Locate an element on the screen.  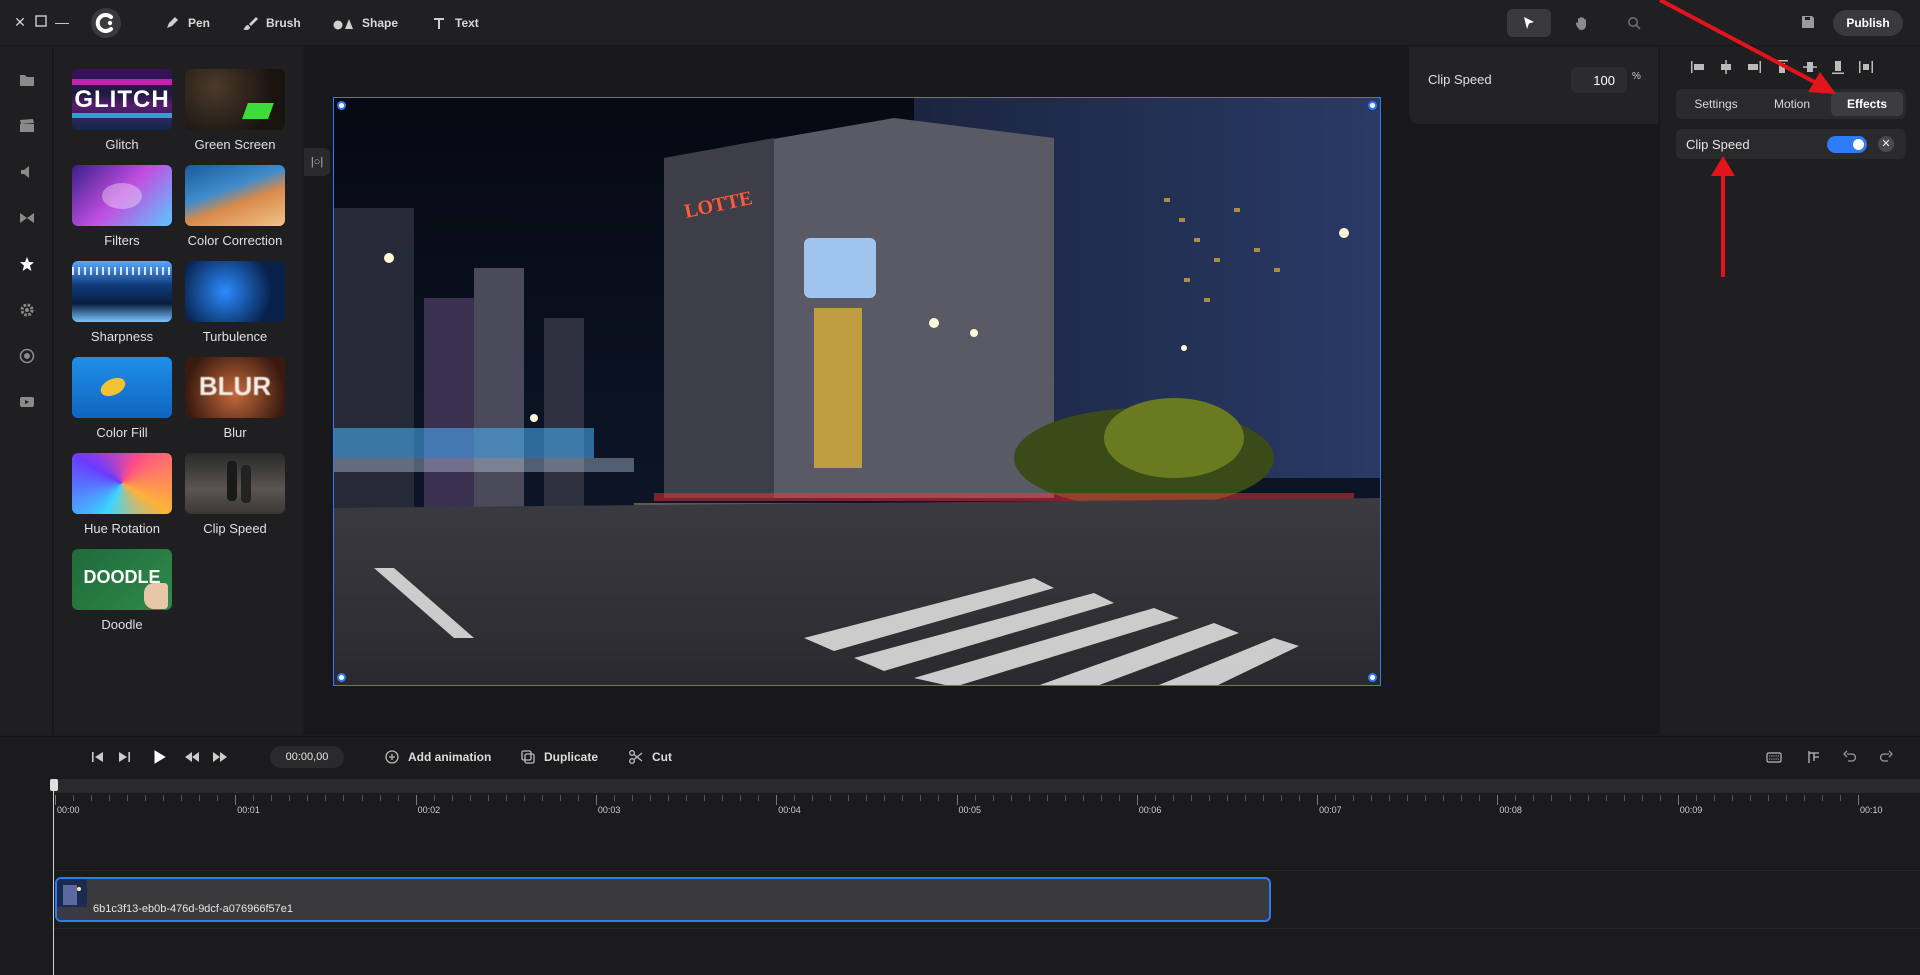
effect-green-screen: Green Screen is located at coordinates (235, 110).